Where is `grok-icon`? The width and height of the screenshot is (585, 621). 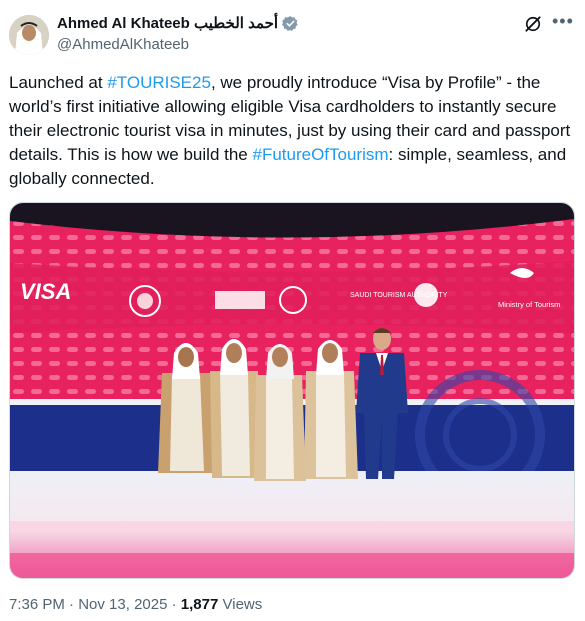 grok-icon is located at coordinates (533, 24).